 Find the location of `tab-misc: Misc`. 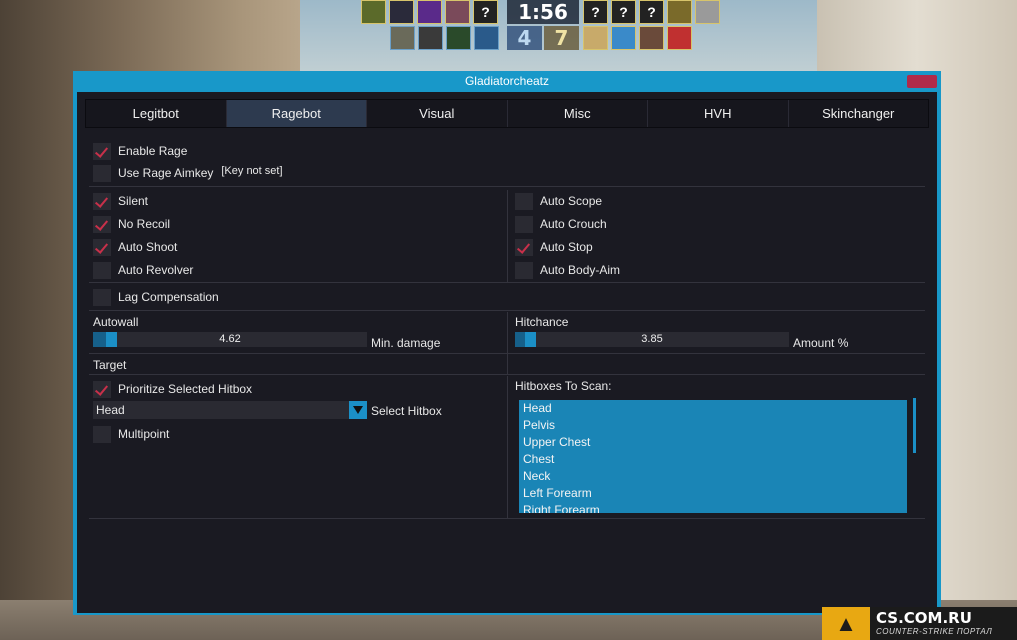

tab-misc: Misc is located at coordinates (577, 113).